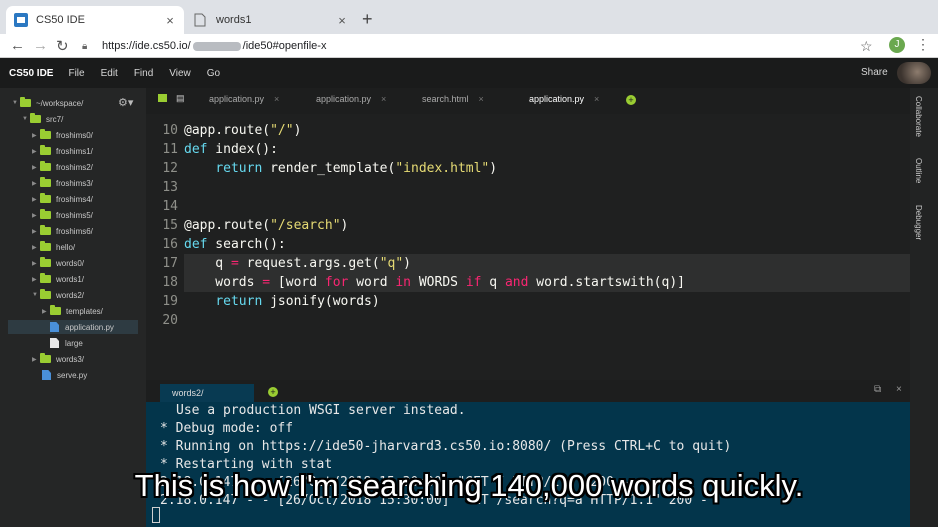 The image size is (938, 527). What do you see at coordinates (62, 215) in the screenshot?
I see `tree-item: ▶ froshims5/` at bounding box center [62, 215].